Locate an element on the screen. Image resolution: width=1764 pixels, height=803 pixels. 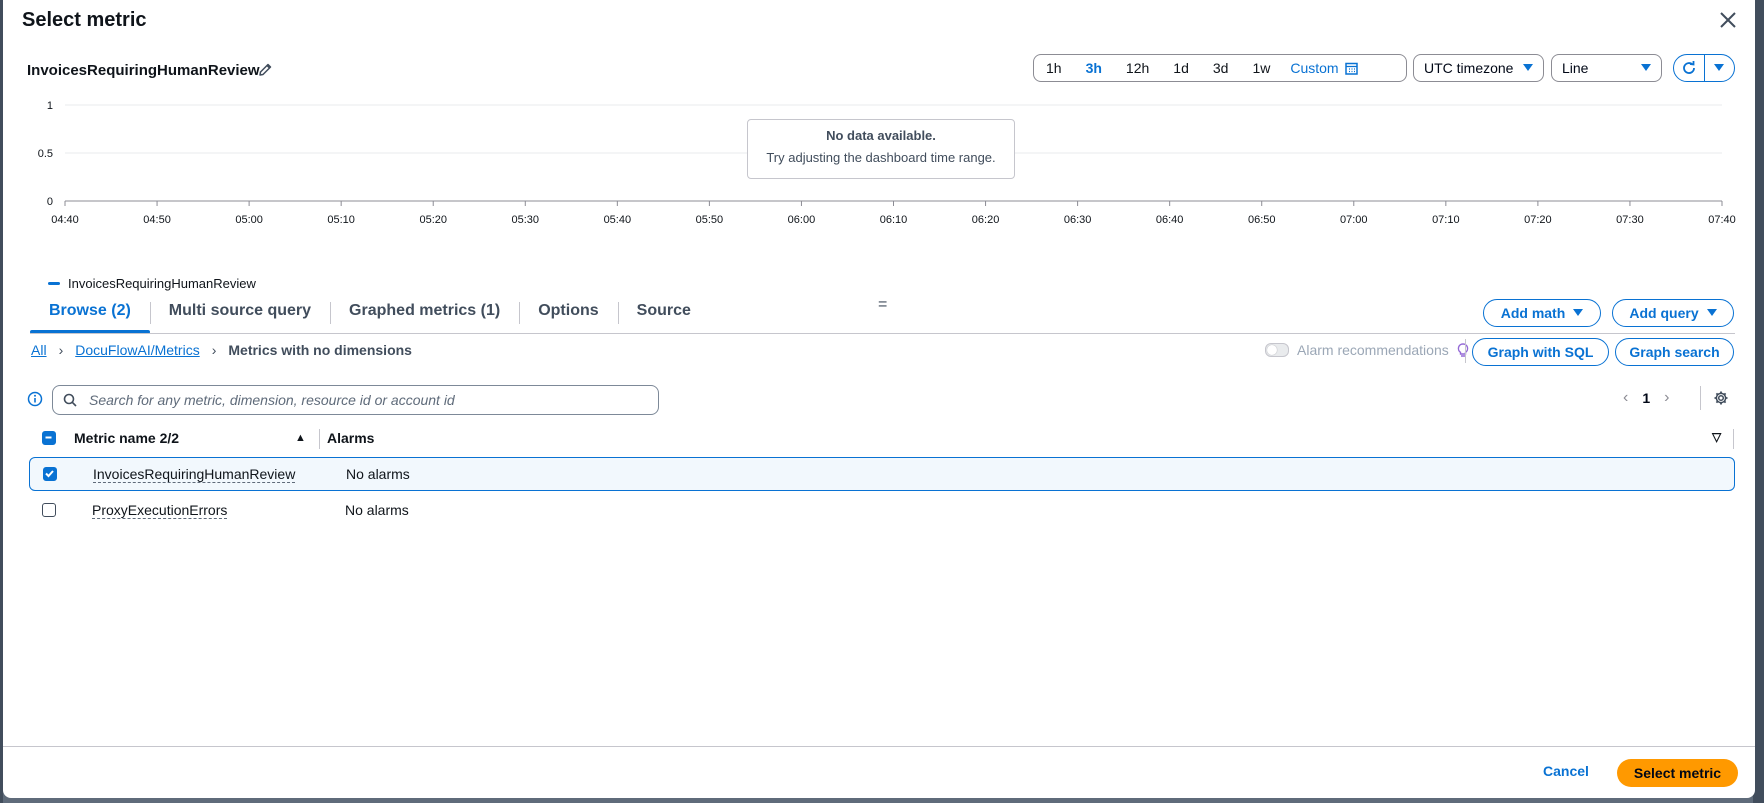
legend-swatch is located at coordinates (54, 283).